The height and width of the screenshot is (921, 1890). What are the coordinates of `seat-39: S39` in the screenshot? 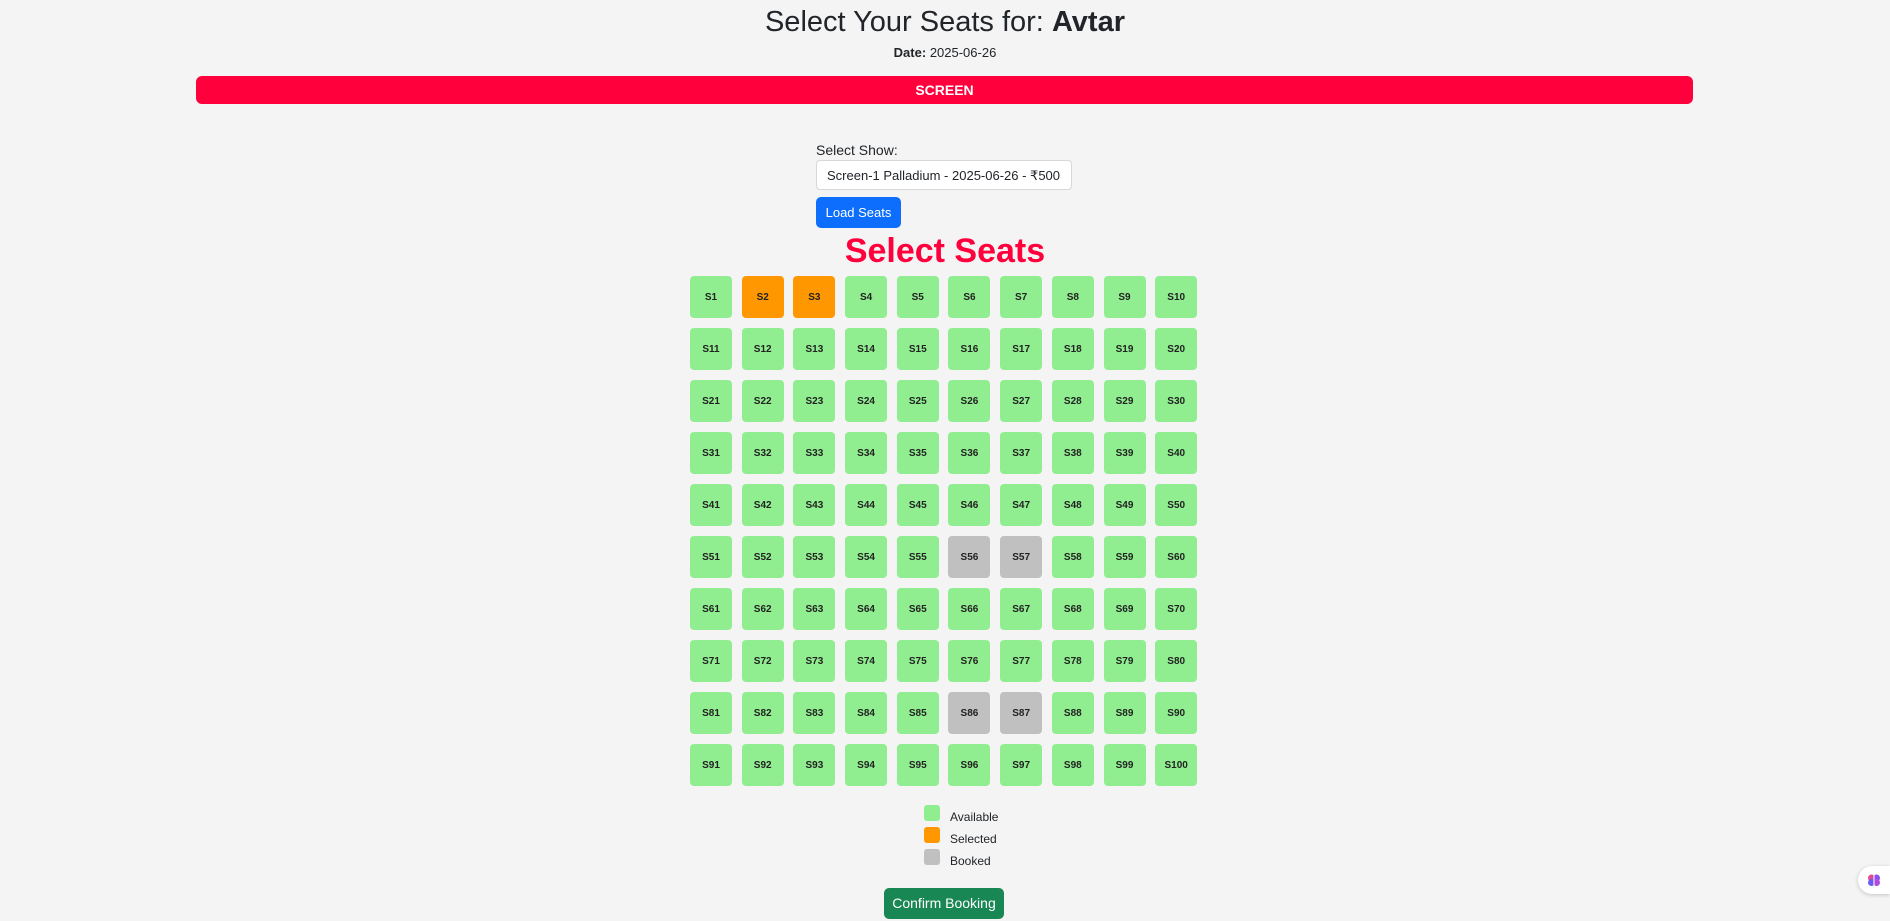 It's located at (1124, 453).